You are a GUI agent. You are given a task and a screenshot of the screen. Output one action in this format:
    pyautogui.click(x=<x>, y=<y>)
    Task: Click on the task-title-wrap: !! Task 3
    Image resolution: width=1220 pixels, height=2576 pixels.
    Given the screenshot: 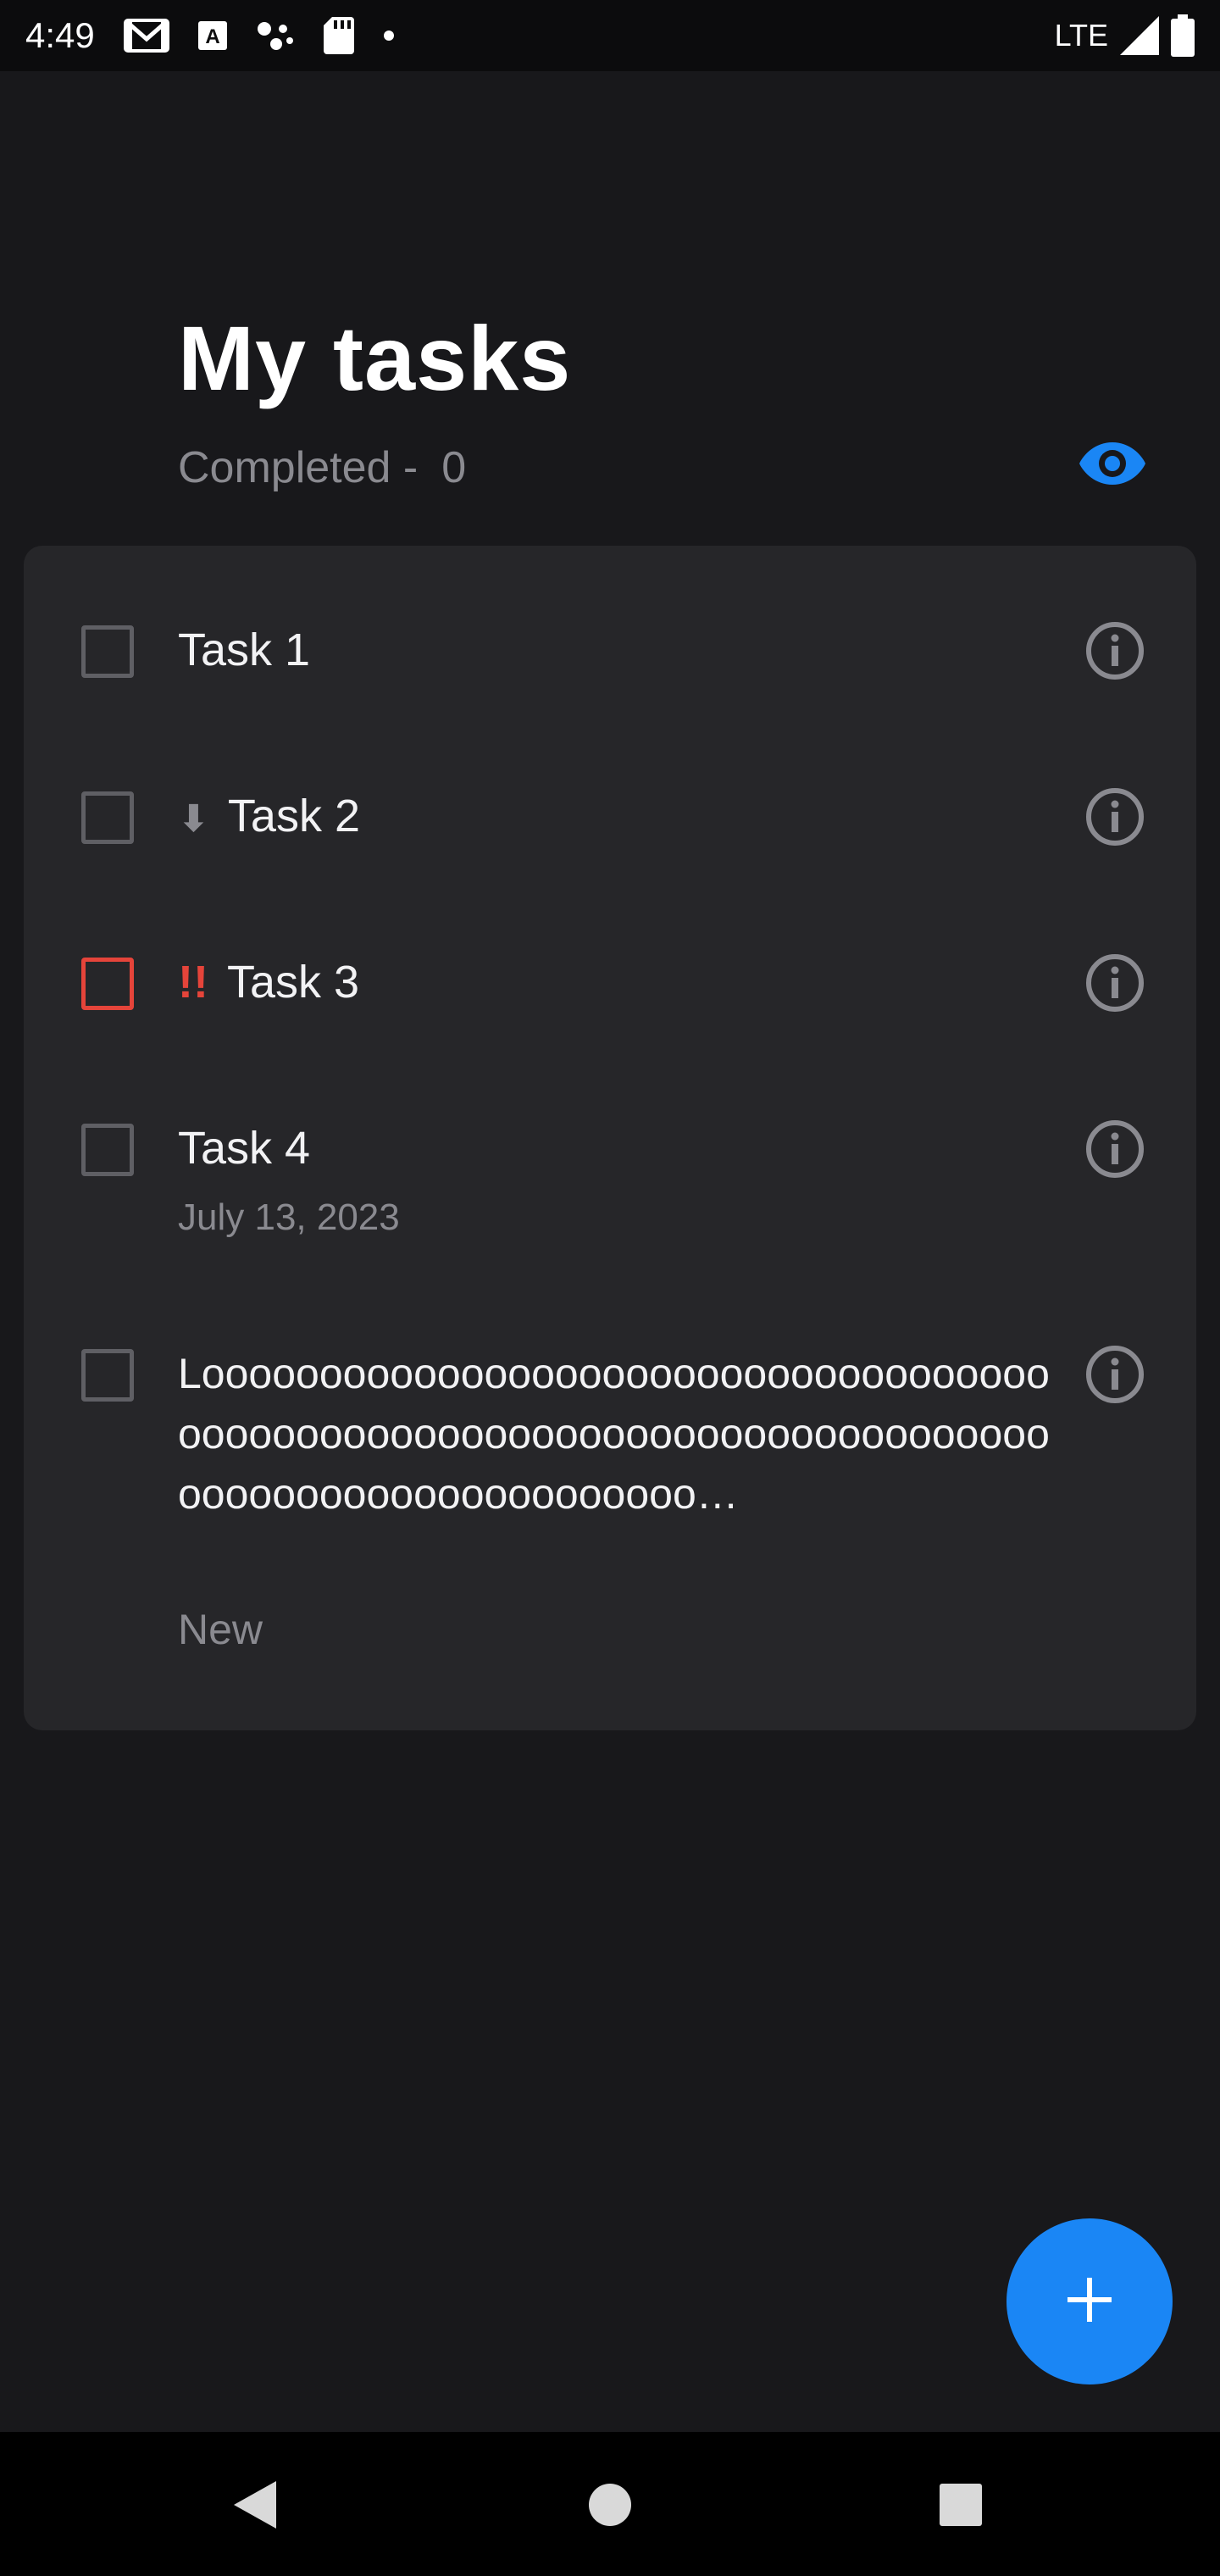 What is the action you would take?
    pyautogui.click(x=268, y=982)
    